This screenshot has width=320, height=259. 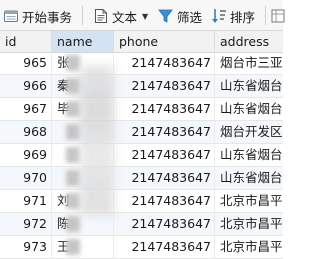 I want to click on table-row: 970 2147483647 山东省烟台市, so click(x=141, y=178).